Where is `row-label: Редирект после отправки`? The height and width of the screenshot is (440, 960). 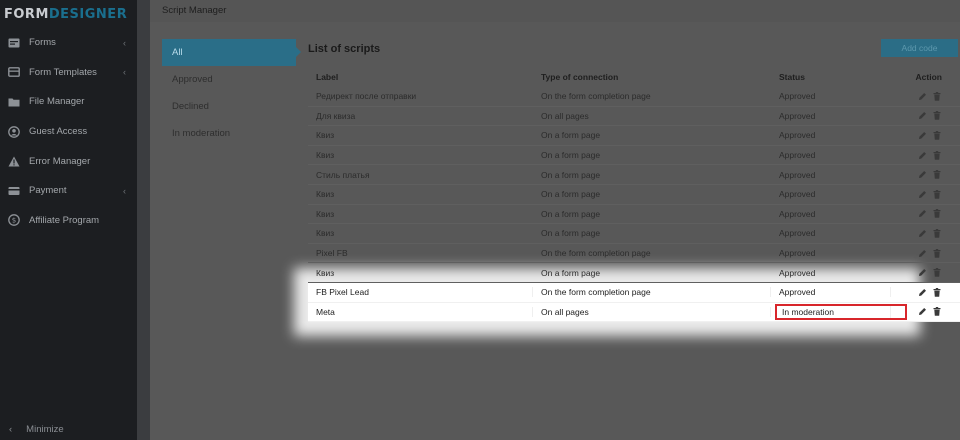 row-label: Редирект после отправки is located at coordinates (366, 96).